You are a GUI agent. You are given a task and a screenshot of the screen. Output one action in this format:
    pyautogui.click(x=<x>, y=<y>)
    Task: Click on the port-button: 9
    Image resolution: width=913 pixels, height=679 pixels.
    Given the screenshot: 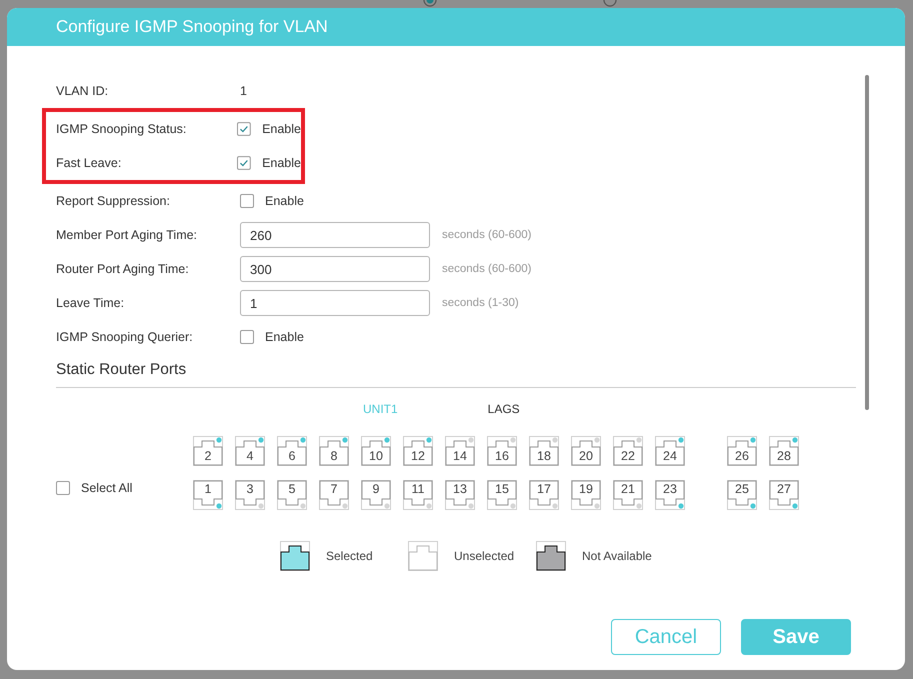 What is the action you would take?
    pyautogui.click(x=376, y=495)
    